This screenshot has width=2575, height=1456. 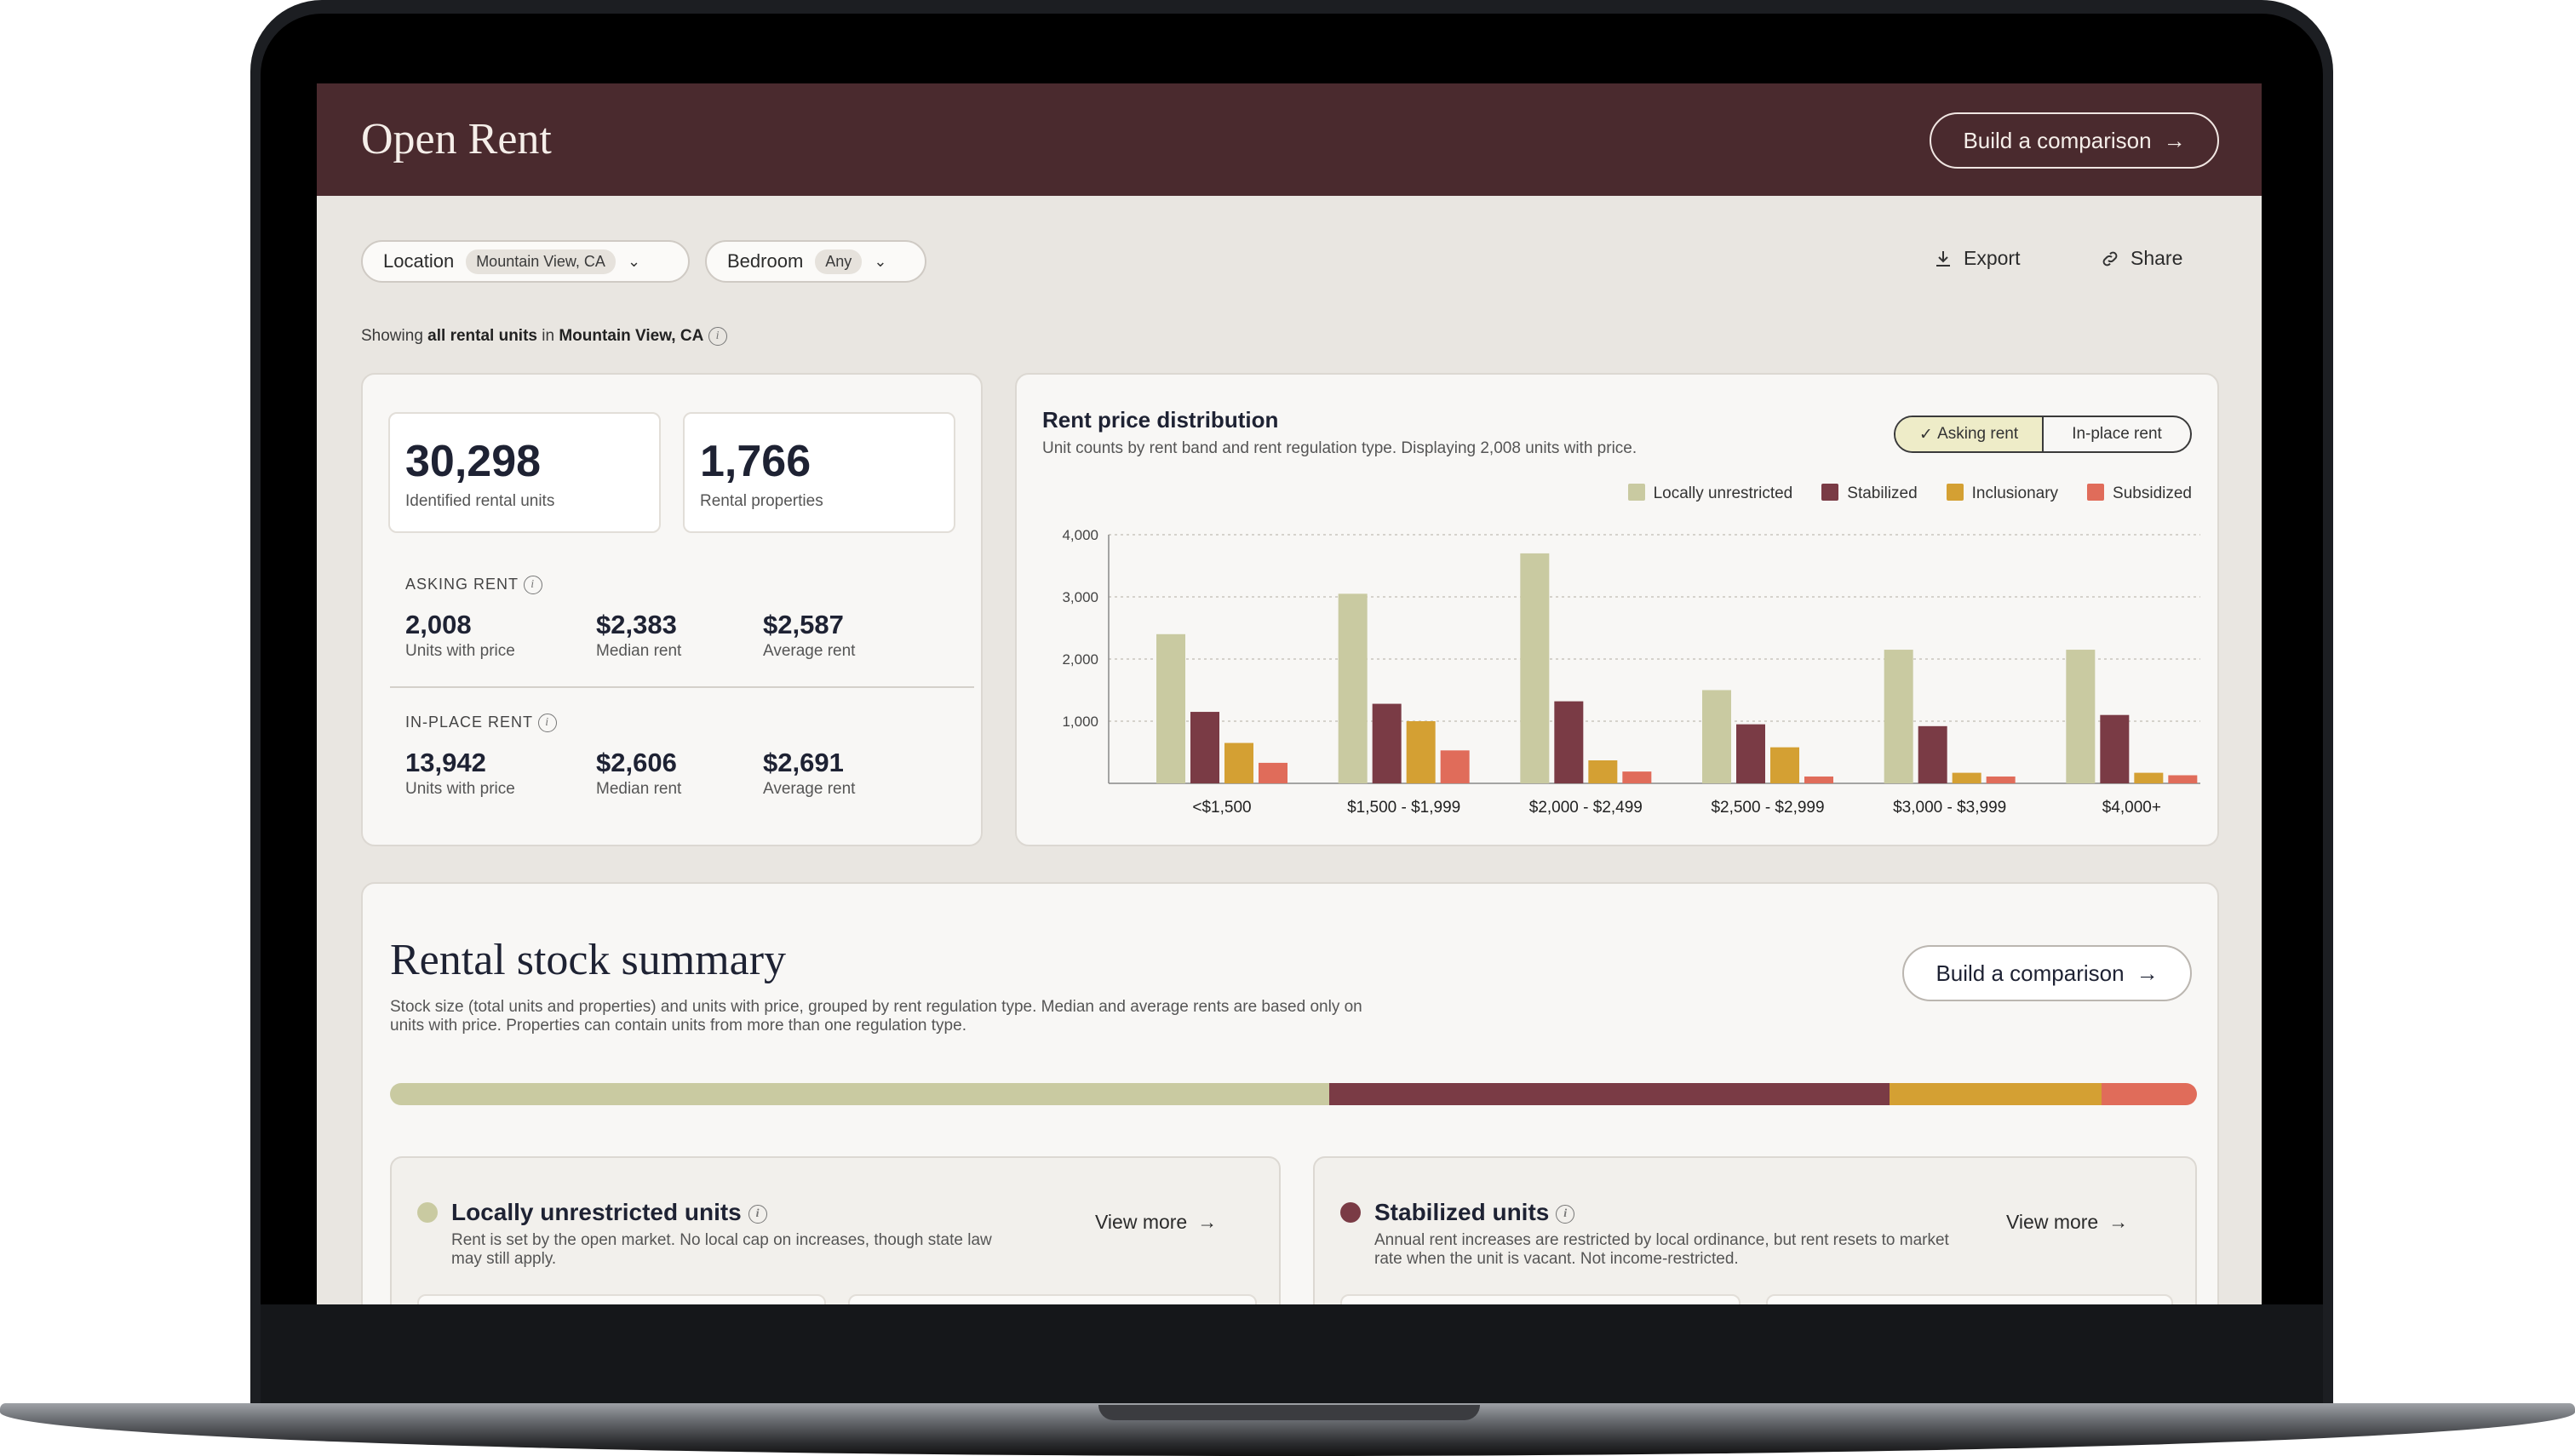 What do you see at coordinates (473, 461) in the screenshot?
I see `units-value: 30,298` at bounding box center [473, 461].